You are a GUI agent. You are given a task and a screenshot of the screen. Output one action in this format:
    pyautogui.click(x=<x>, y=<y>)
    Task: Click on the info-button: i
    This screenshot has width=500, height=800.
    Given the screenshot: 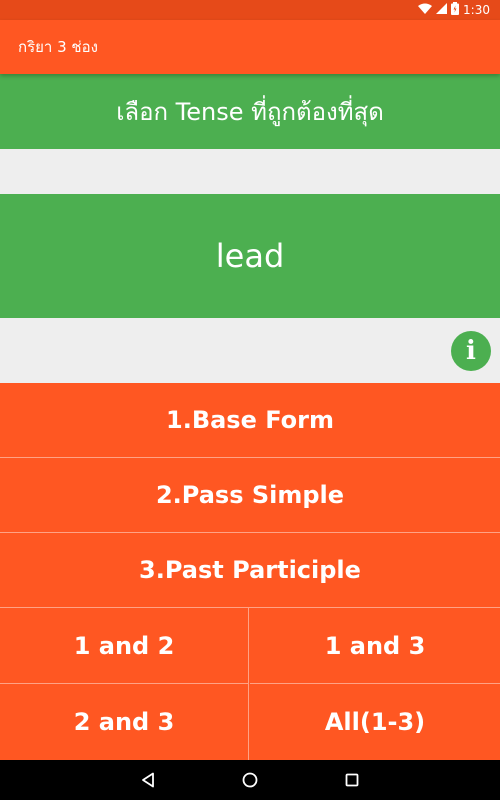 What is the action you would take?
    pyautogui.click(x=471, y=351)
    